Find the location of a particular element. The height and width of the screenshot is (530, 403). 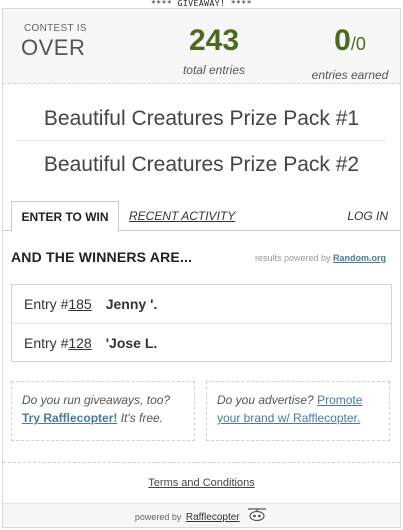

contest-status: CONTEST IS OVER is located at coordinates (54, 42).